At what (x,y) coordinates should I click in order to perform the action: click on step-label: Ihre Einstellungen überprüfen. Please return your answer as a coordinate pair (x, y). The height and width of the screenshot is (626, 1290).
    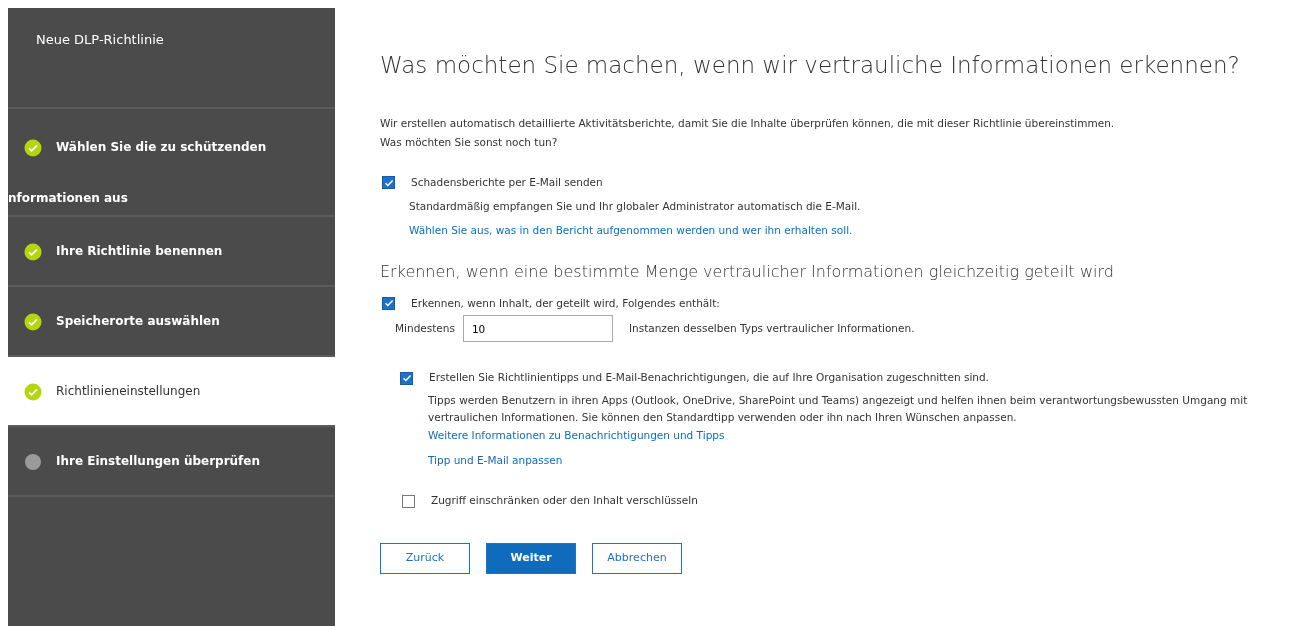
    Looking at the image, I should click on (158, 461).